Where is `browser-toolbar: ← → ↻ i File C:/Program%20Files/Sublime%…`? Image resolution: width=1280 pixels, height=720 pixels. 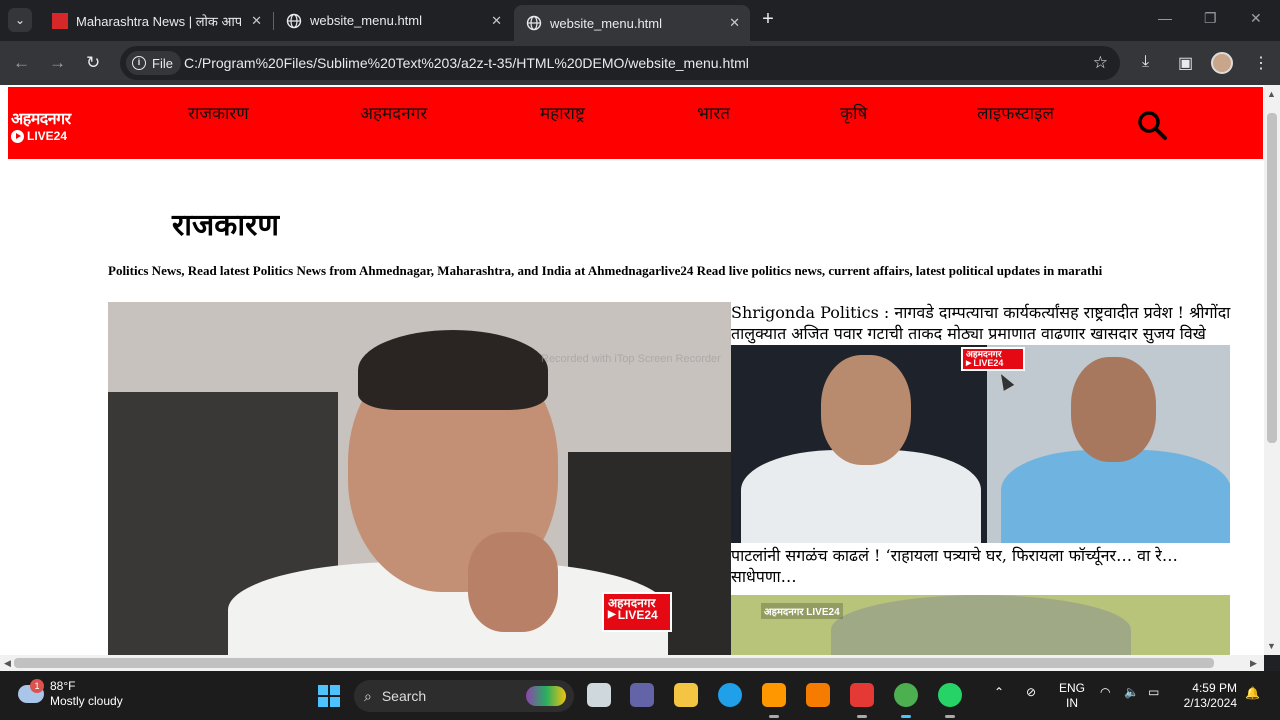
browser-toolbar: ← → ↻ i File C:/Program%20Files/Sublime%… is located at coordinates (640, 63).